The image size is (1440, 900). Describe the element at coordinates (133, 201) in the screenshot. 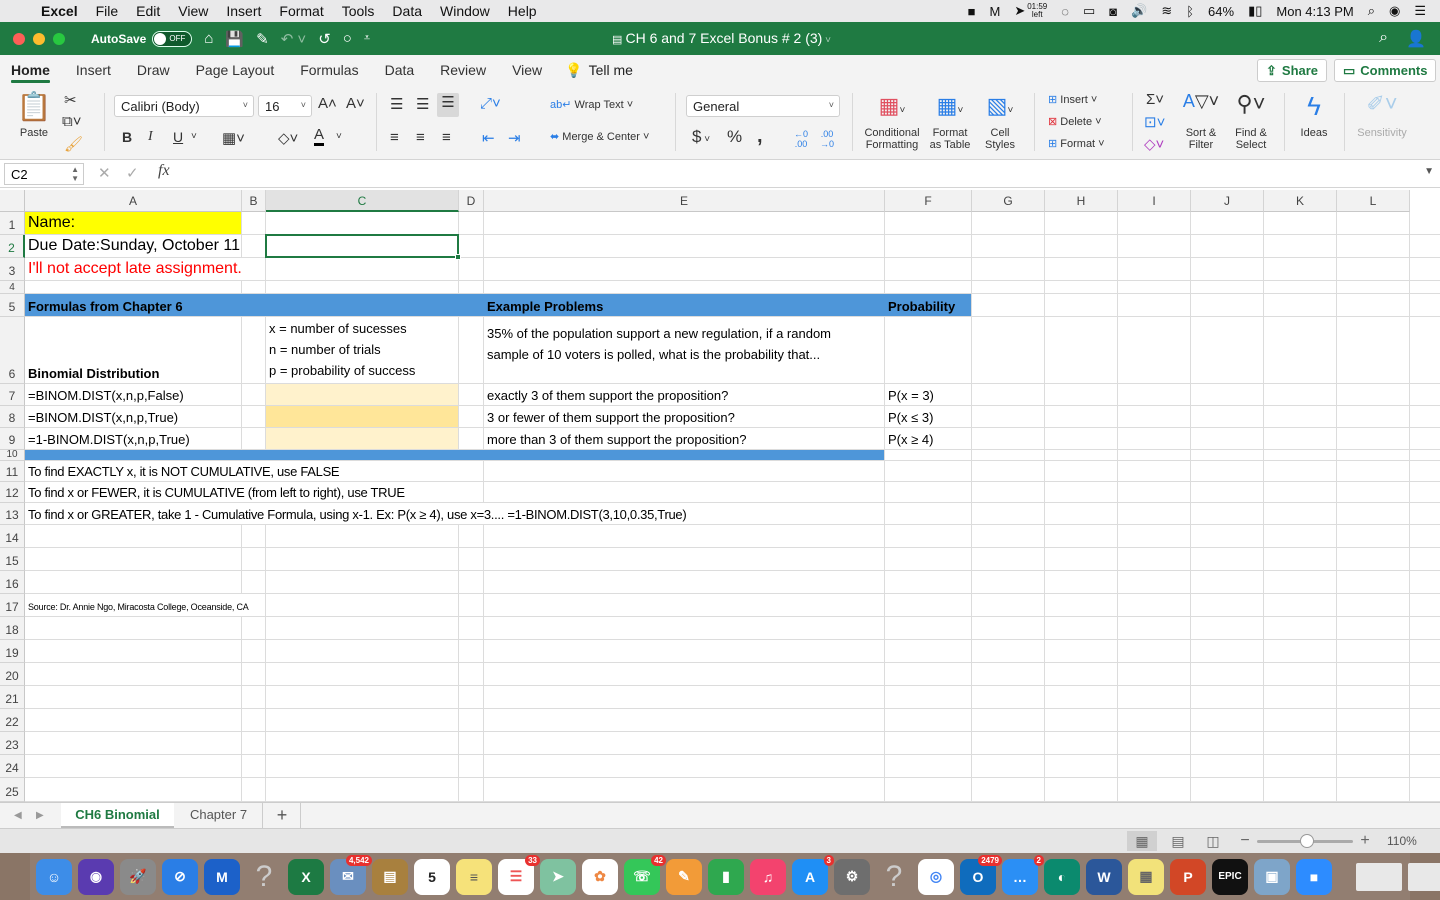

I see `column-header-a: A` at that location.